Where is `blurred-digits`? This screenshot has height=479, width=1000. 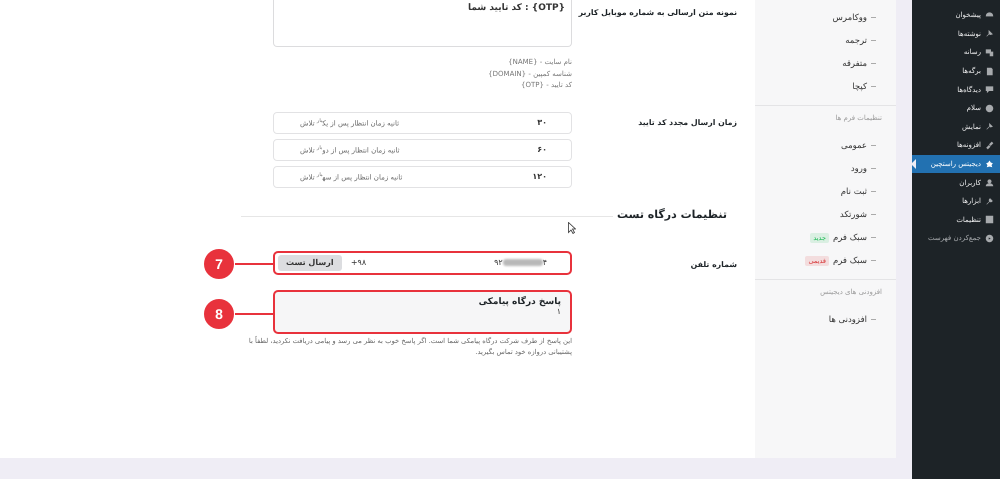 blurred-digits is located at coordinates (522, 262).